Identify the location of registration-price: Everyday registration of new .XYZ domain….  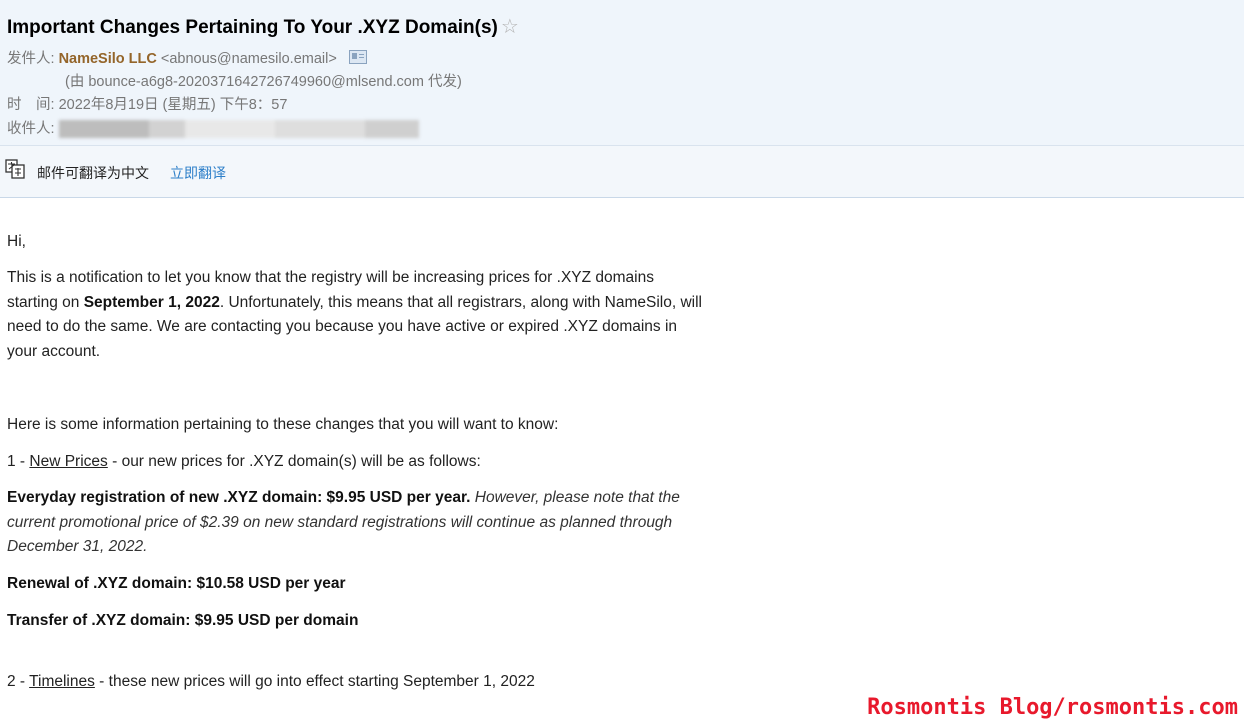
(352, 523).